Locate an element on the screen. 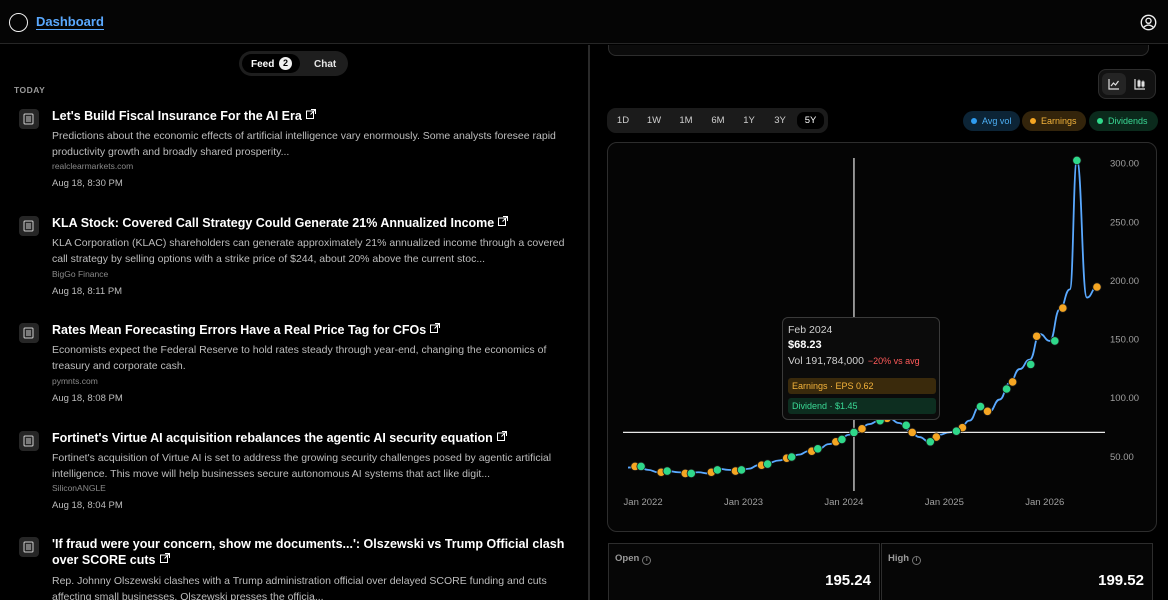 The image size is (1168, 600). range-1w: 1W is located at coordinates (654, 120).